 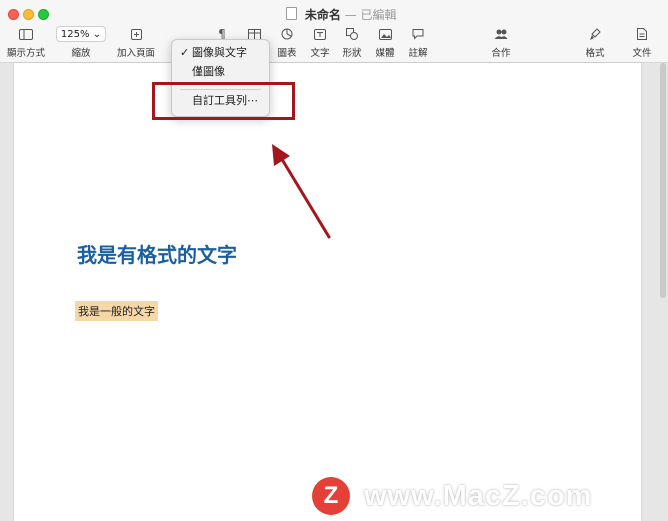 I want to click on annotation-highlight-box, so click(x=223, y=101).